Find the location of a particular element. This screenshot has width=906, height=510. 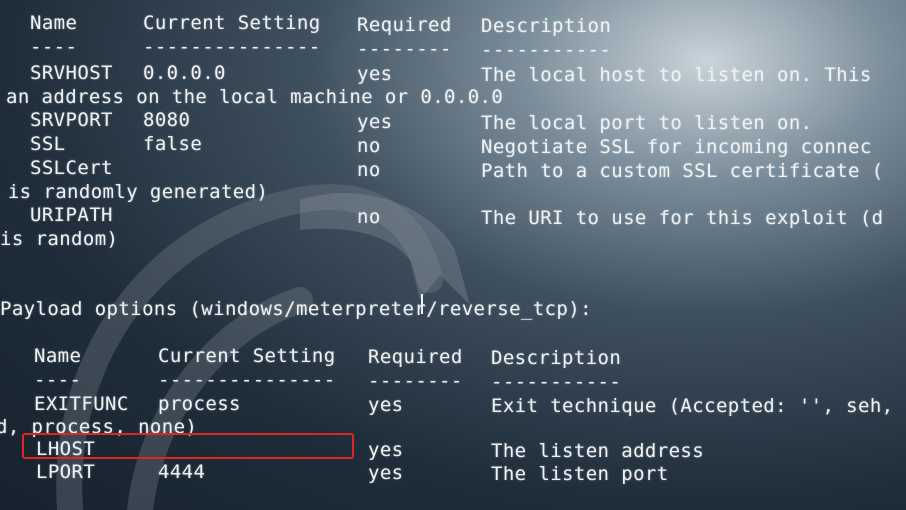

option-name: EXITFUNC is located at coordinates (81, 404).